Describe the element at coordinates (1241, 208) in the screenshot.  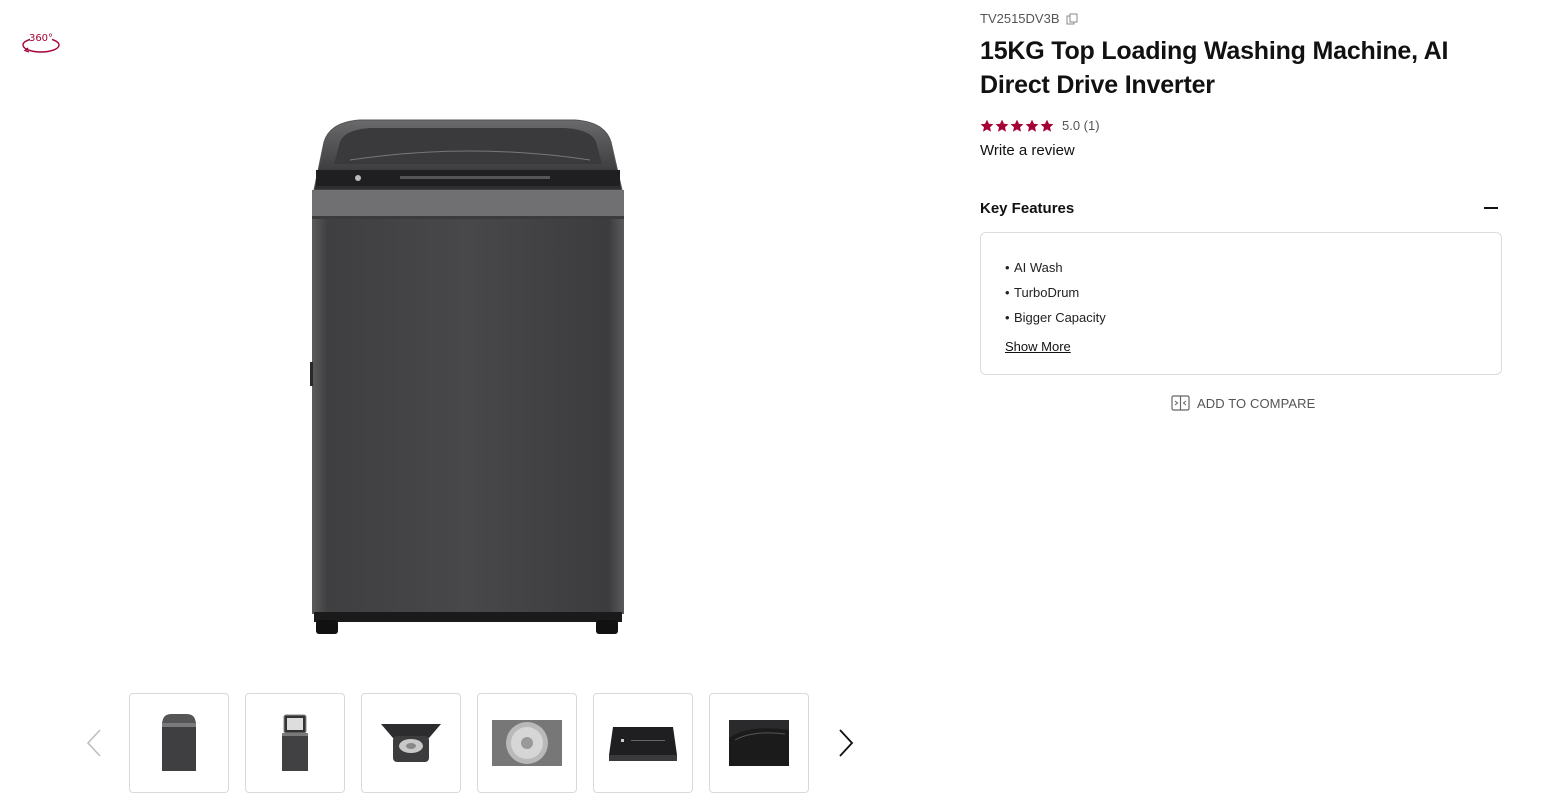
I see `key-features-toggle: Key Features` at that location.